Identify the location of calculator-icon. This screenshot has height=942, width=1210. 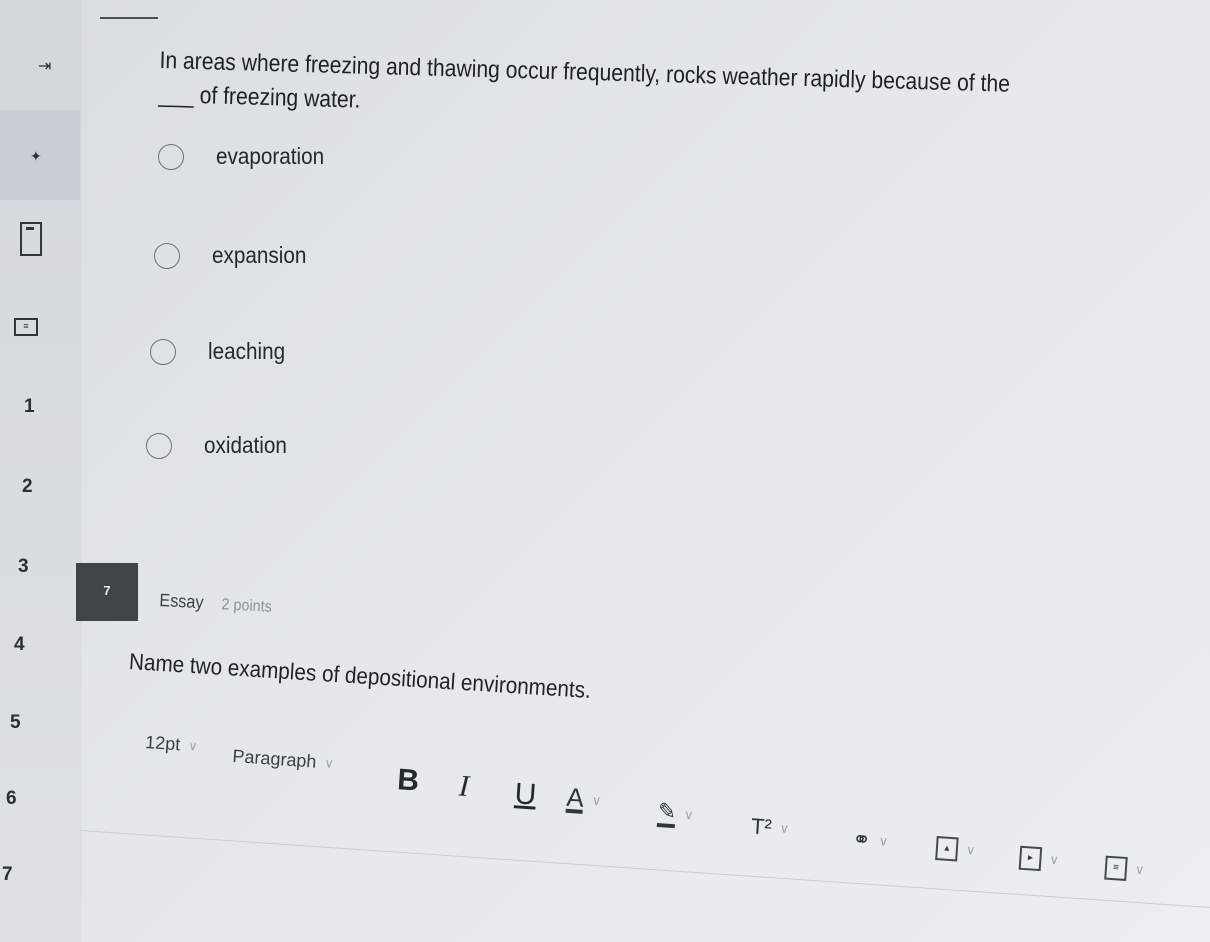
(31, 239).